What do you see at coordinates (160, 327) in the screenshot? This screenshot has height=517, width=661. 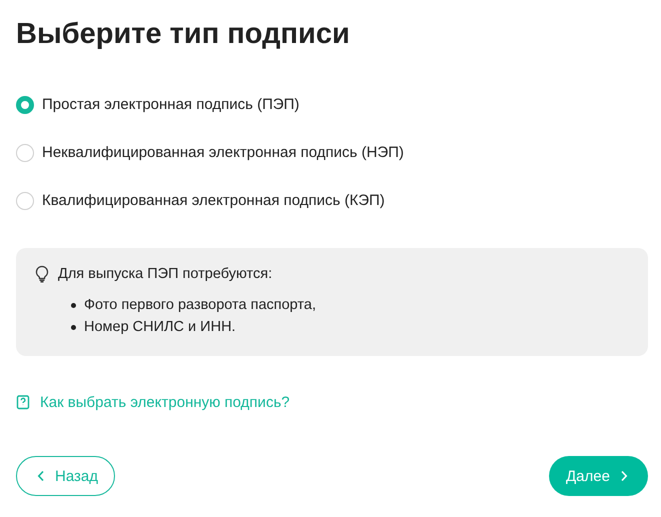 I see `requirement-text: Номер СНИЛС и ИНН.` at bounding box center [160, 327].